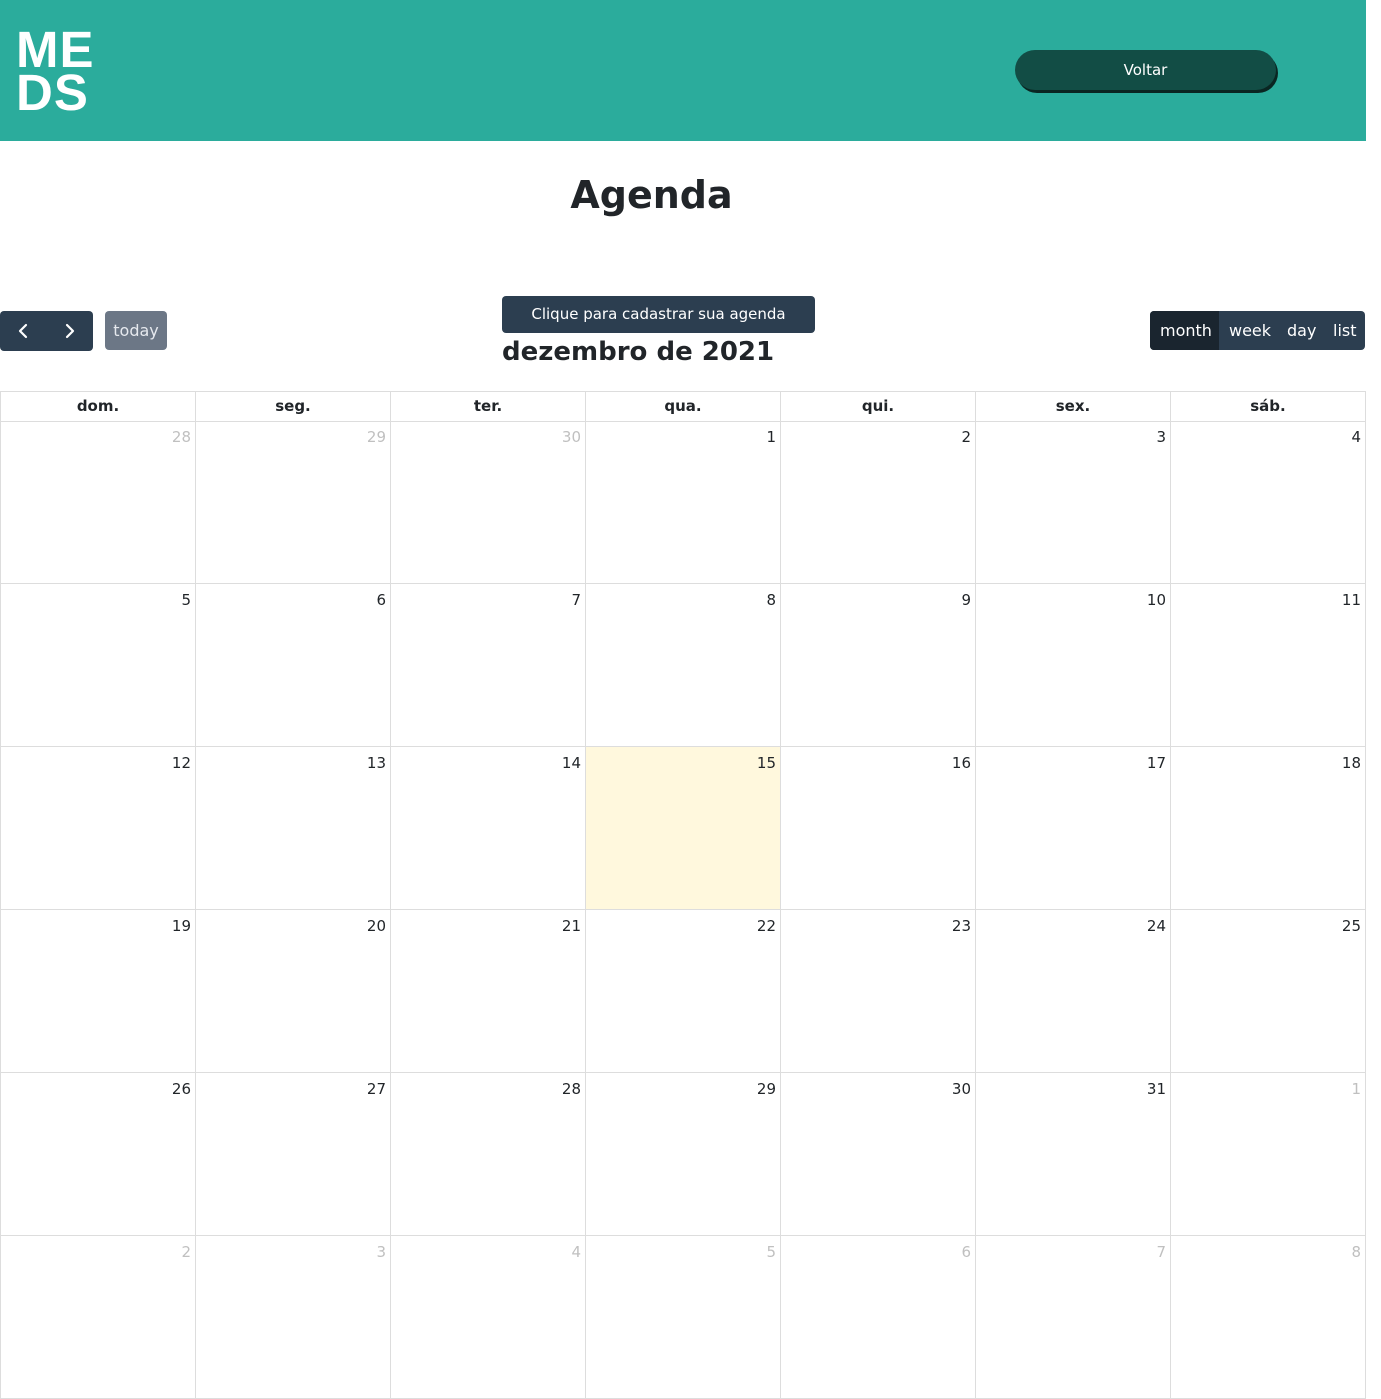 This screenshot has height=1399, width=1381. What do you see at coordinates (1344, 330) in the screenshot?
I see `view-list-button: list` at bounding box center [1344, 330].